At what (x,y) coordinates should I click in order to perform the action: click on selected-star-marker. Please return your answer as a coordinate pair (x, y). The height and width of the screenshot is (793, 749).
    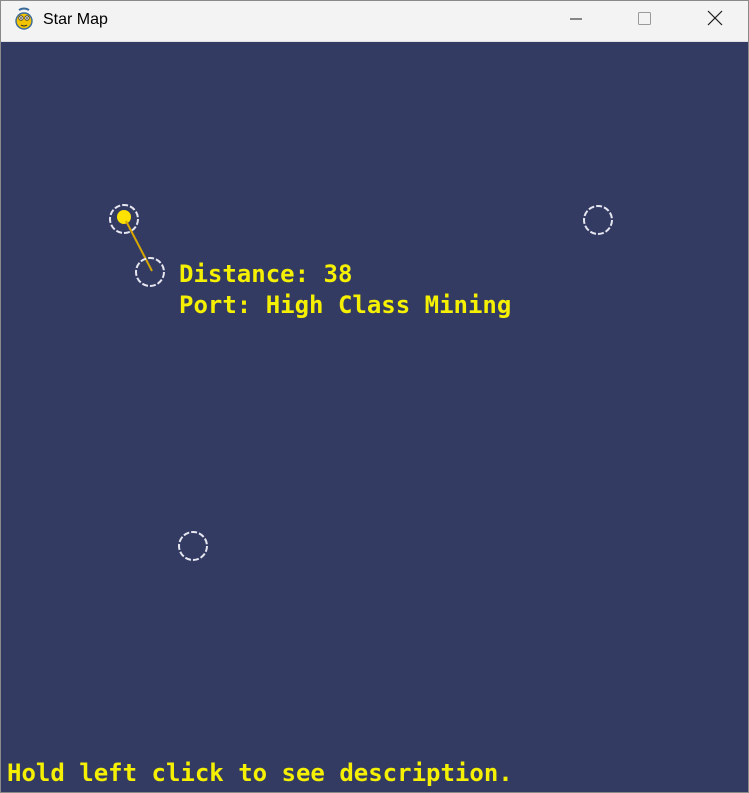
    Looking at the image, I should click on (124, 217).